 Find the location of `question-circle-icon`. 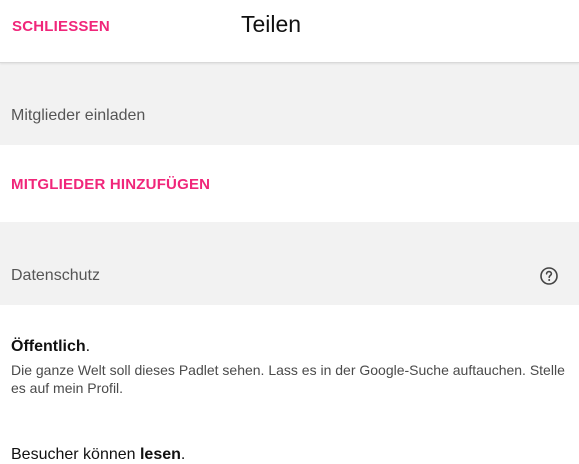

question-circle-icon is located at coordinates (549, 276).